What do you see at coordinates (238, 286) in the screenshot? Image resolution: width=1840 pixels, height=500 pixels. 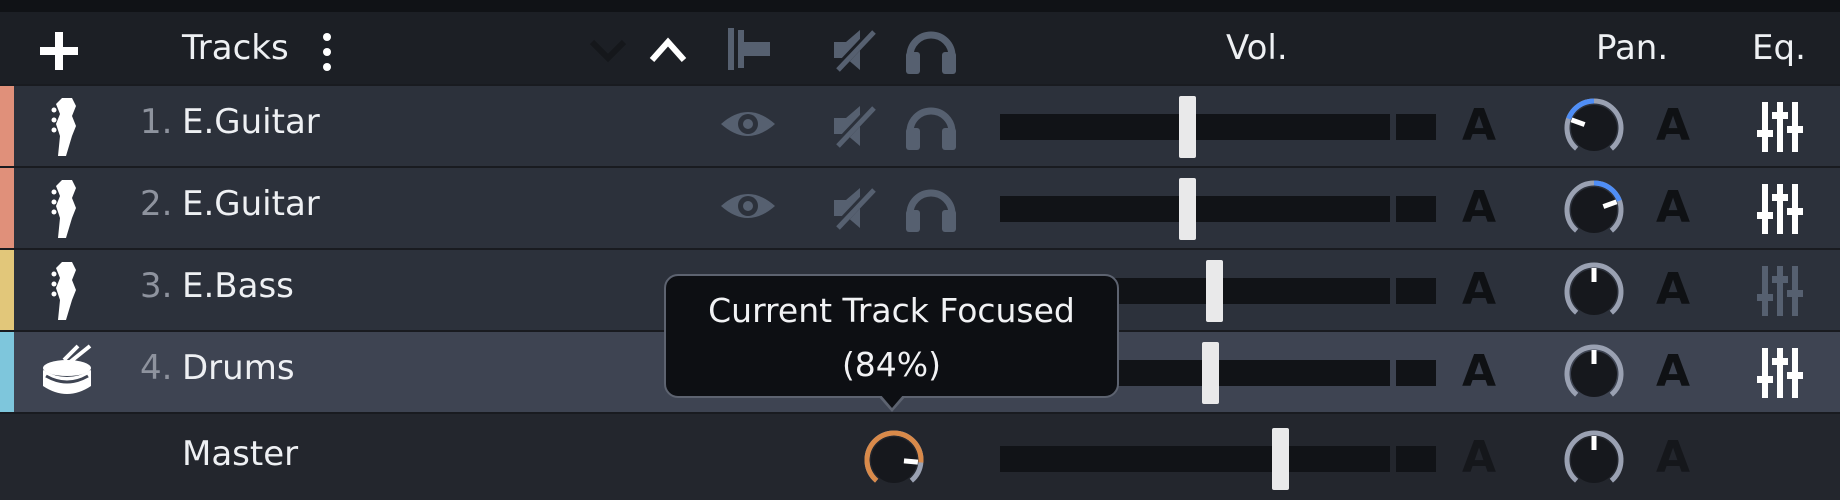 I see `track-name: E.Bass` at bounding box center [238, 286].